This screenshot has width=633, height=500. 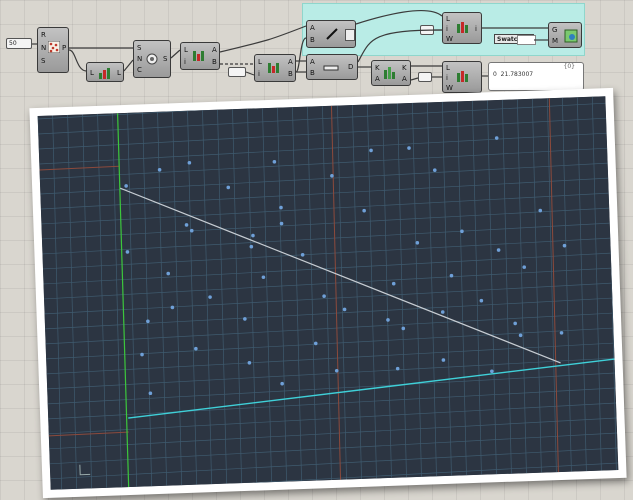 I want to click on axis-gizmo-icon, so click(x=85, y=470).